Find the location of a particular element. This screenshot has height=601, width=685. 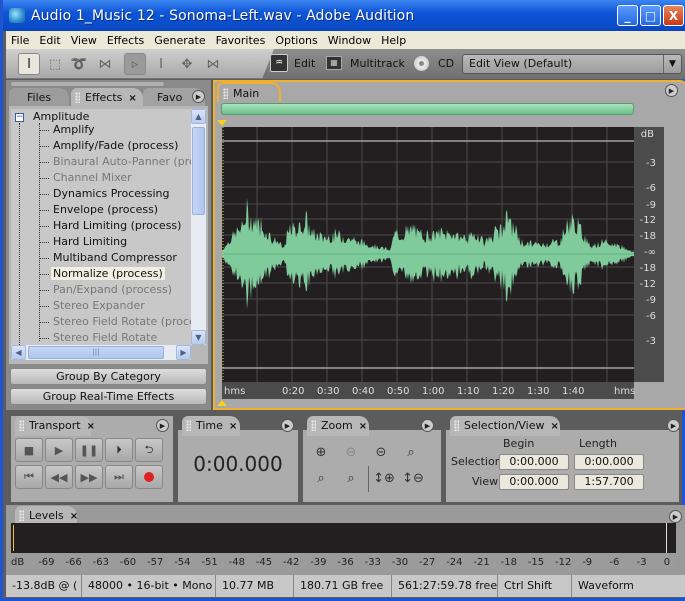

effect-item: Channel Mixer is located at coordinates (92, 177).